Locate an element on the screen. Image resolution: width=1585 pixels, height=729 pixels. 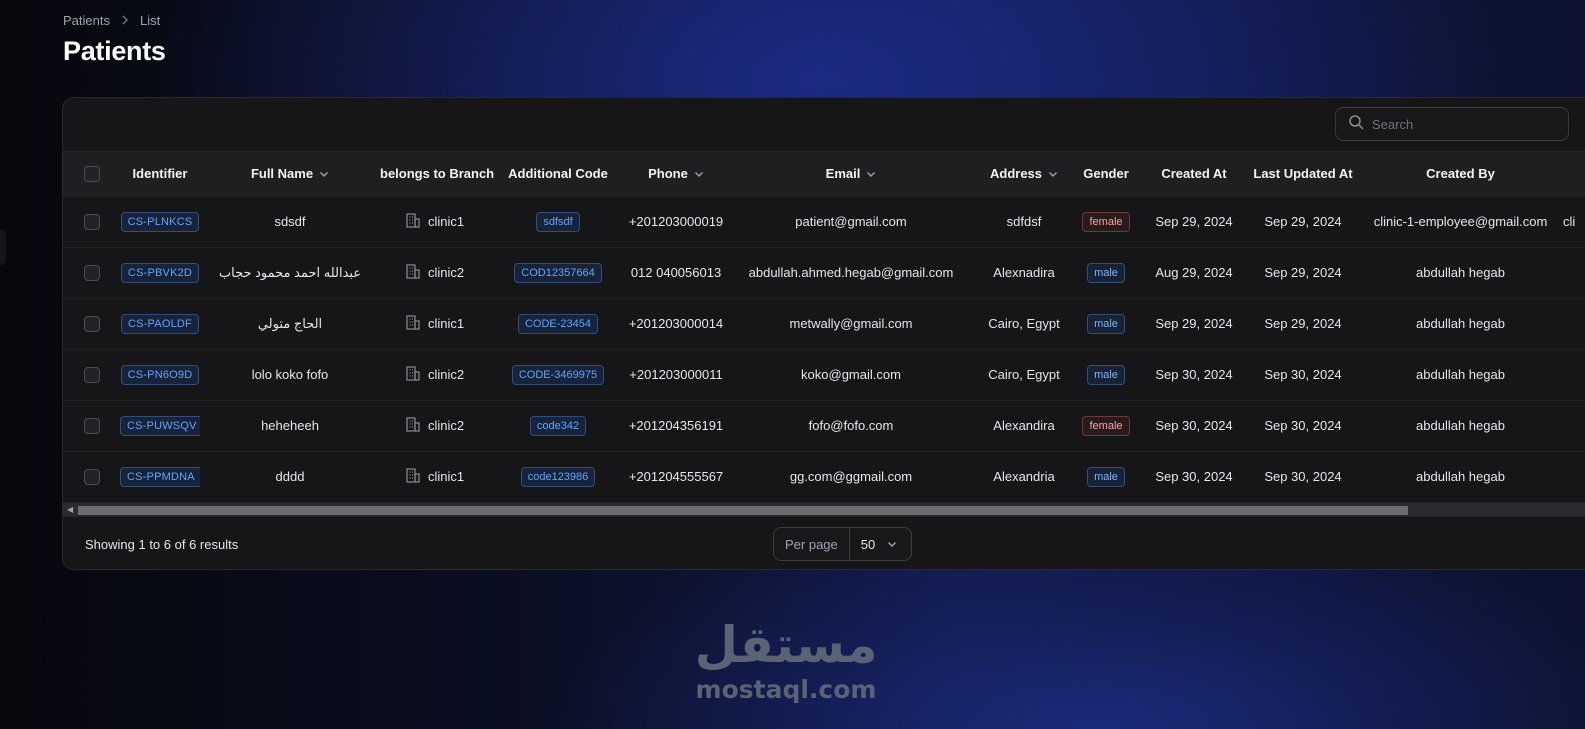
watermark-arabic: مستقل is located at coordinates (786, 645).